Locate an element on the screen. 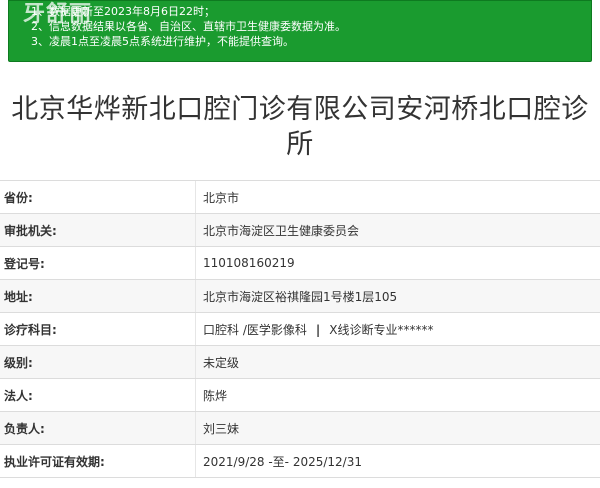 The width and height of the screenshot is (600, 488). table-row: 审批机关: 北京市海淀区卫生健康委员会 is located at coordinates (300, 230).